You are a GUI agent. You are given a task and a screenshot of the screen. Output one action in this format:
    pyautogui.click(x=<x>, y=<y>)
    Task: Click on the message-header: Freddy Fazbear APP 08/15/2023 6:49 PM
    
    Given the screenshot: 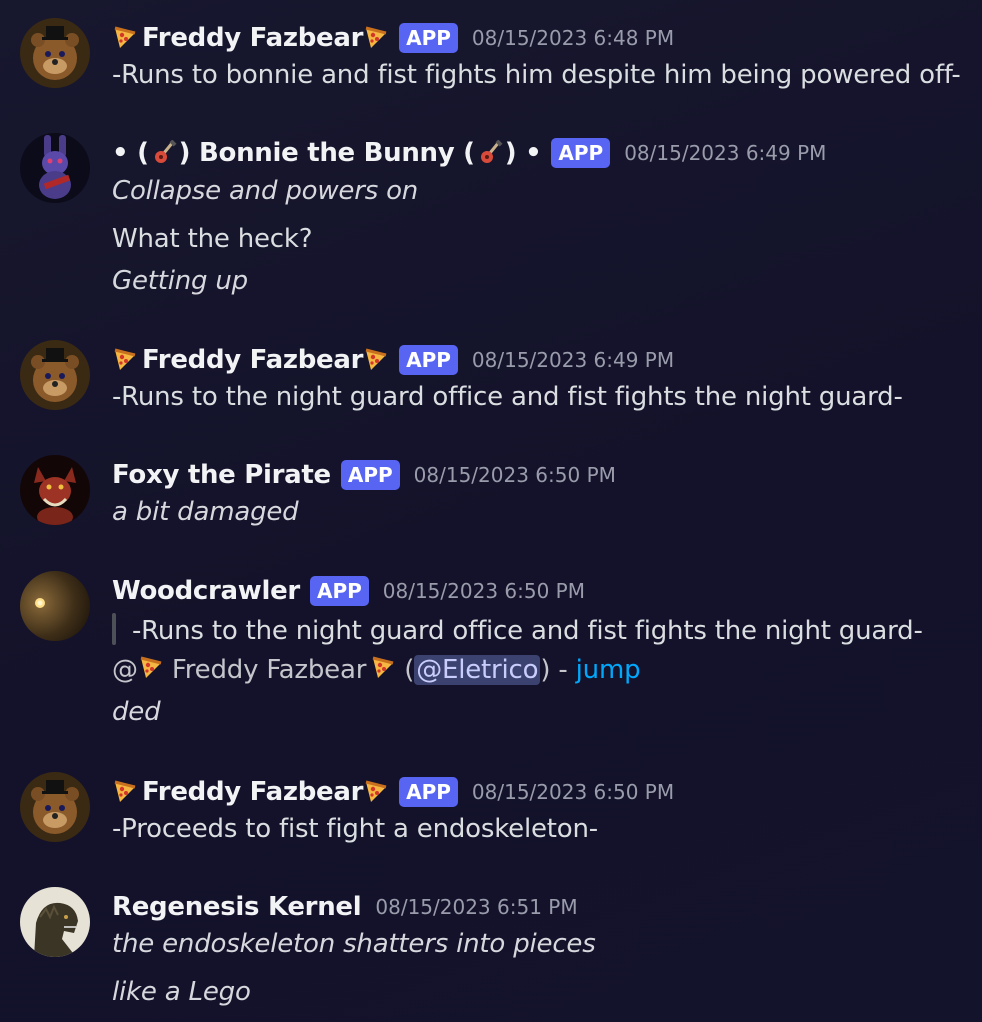 What is the action you would take?
    pyautogui.click(x=393, y=360)
    